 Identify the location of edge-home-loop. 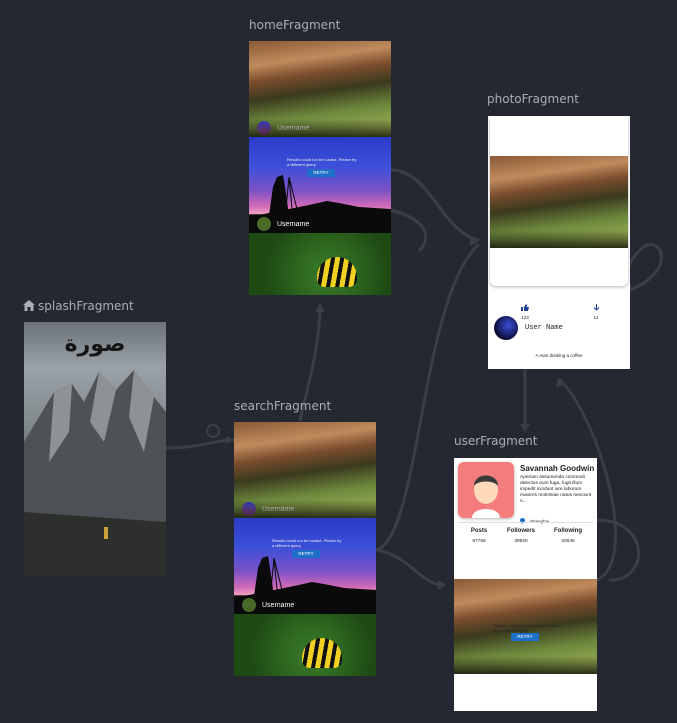
(408, 230).